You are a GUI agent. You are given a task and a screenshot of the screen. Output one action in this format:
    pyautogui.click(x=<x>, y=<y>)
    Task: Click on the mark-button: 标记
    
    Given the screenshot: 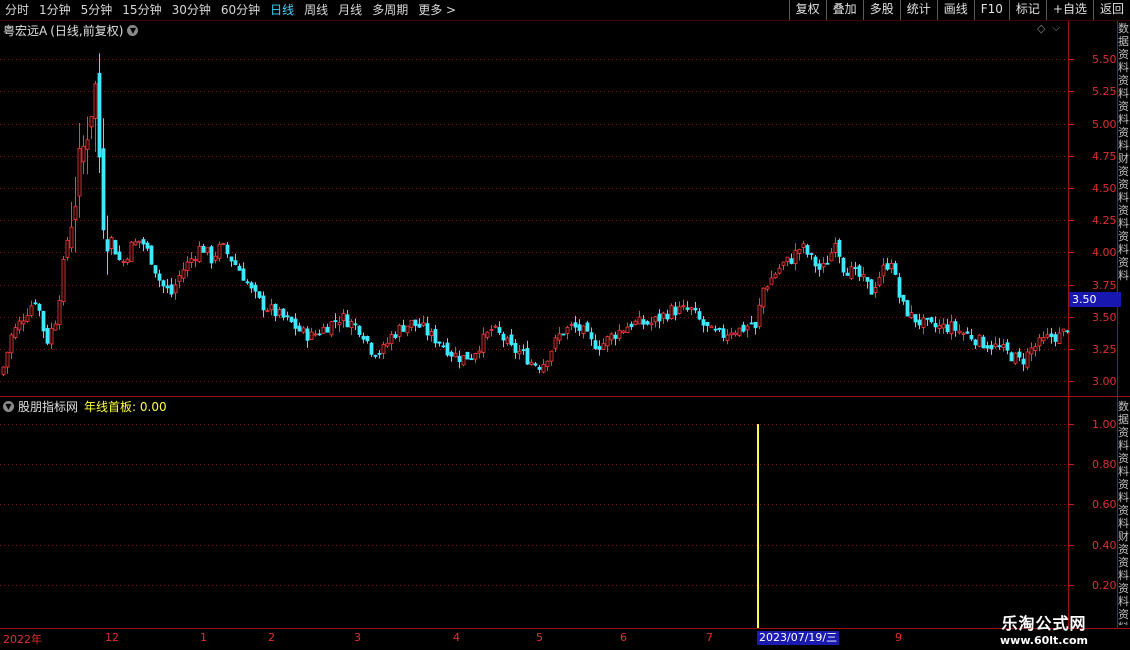 What is the action you would take?
    pyautogui.click(x=1027, y=10)
    